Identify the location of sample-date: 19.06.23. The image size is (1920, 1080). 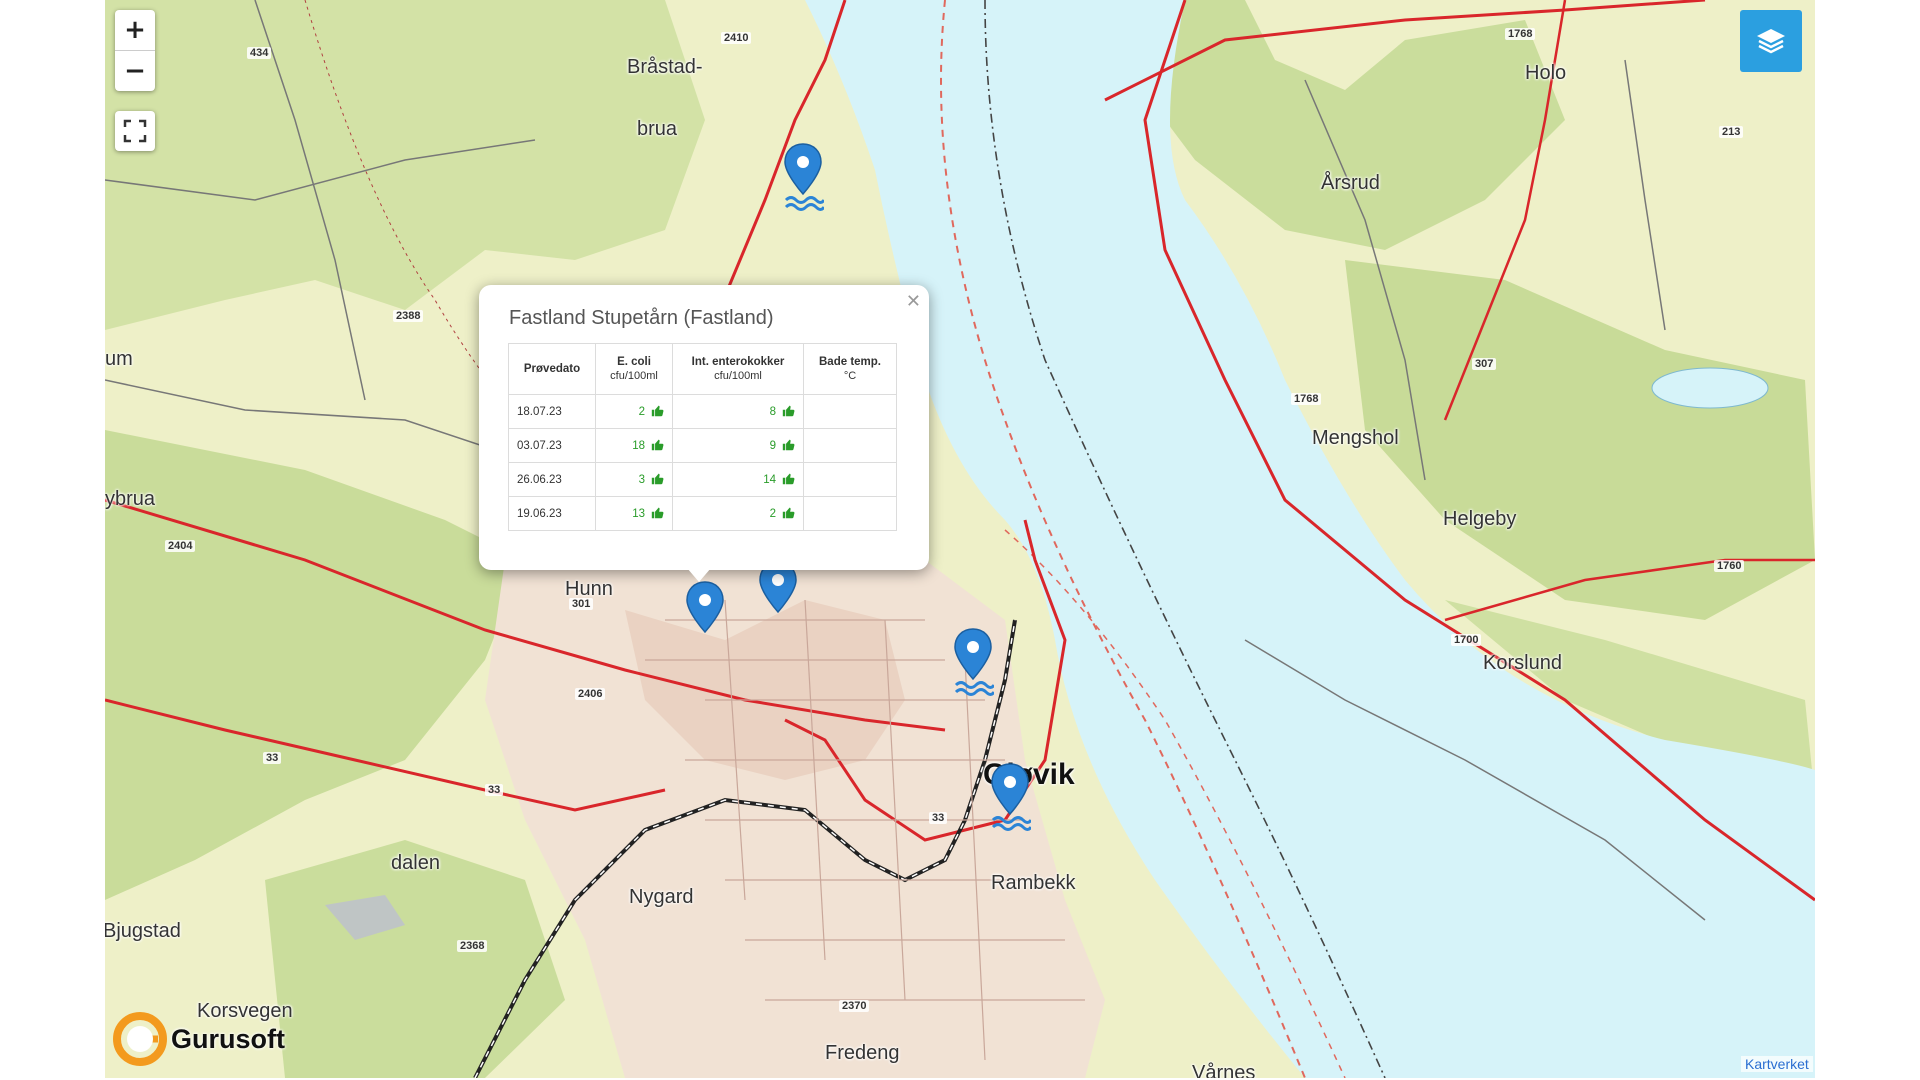
(552, 513).